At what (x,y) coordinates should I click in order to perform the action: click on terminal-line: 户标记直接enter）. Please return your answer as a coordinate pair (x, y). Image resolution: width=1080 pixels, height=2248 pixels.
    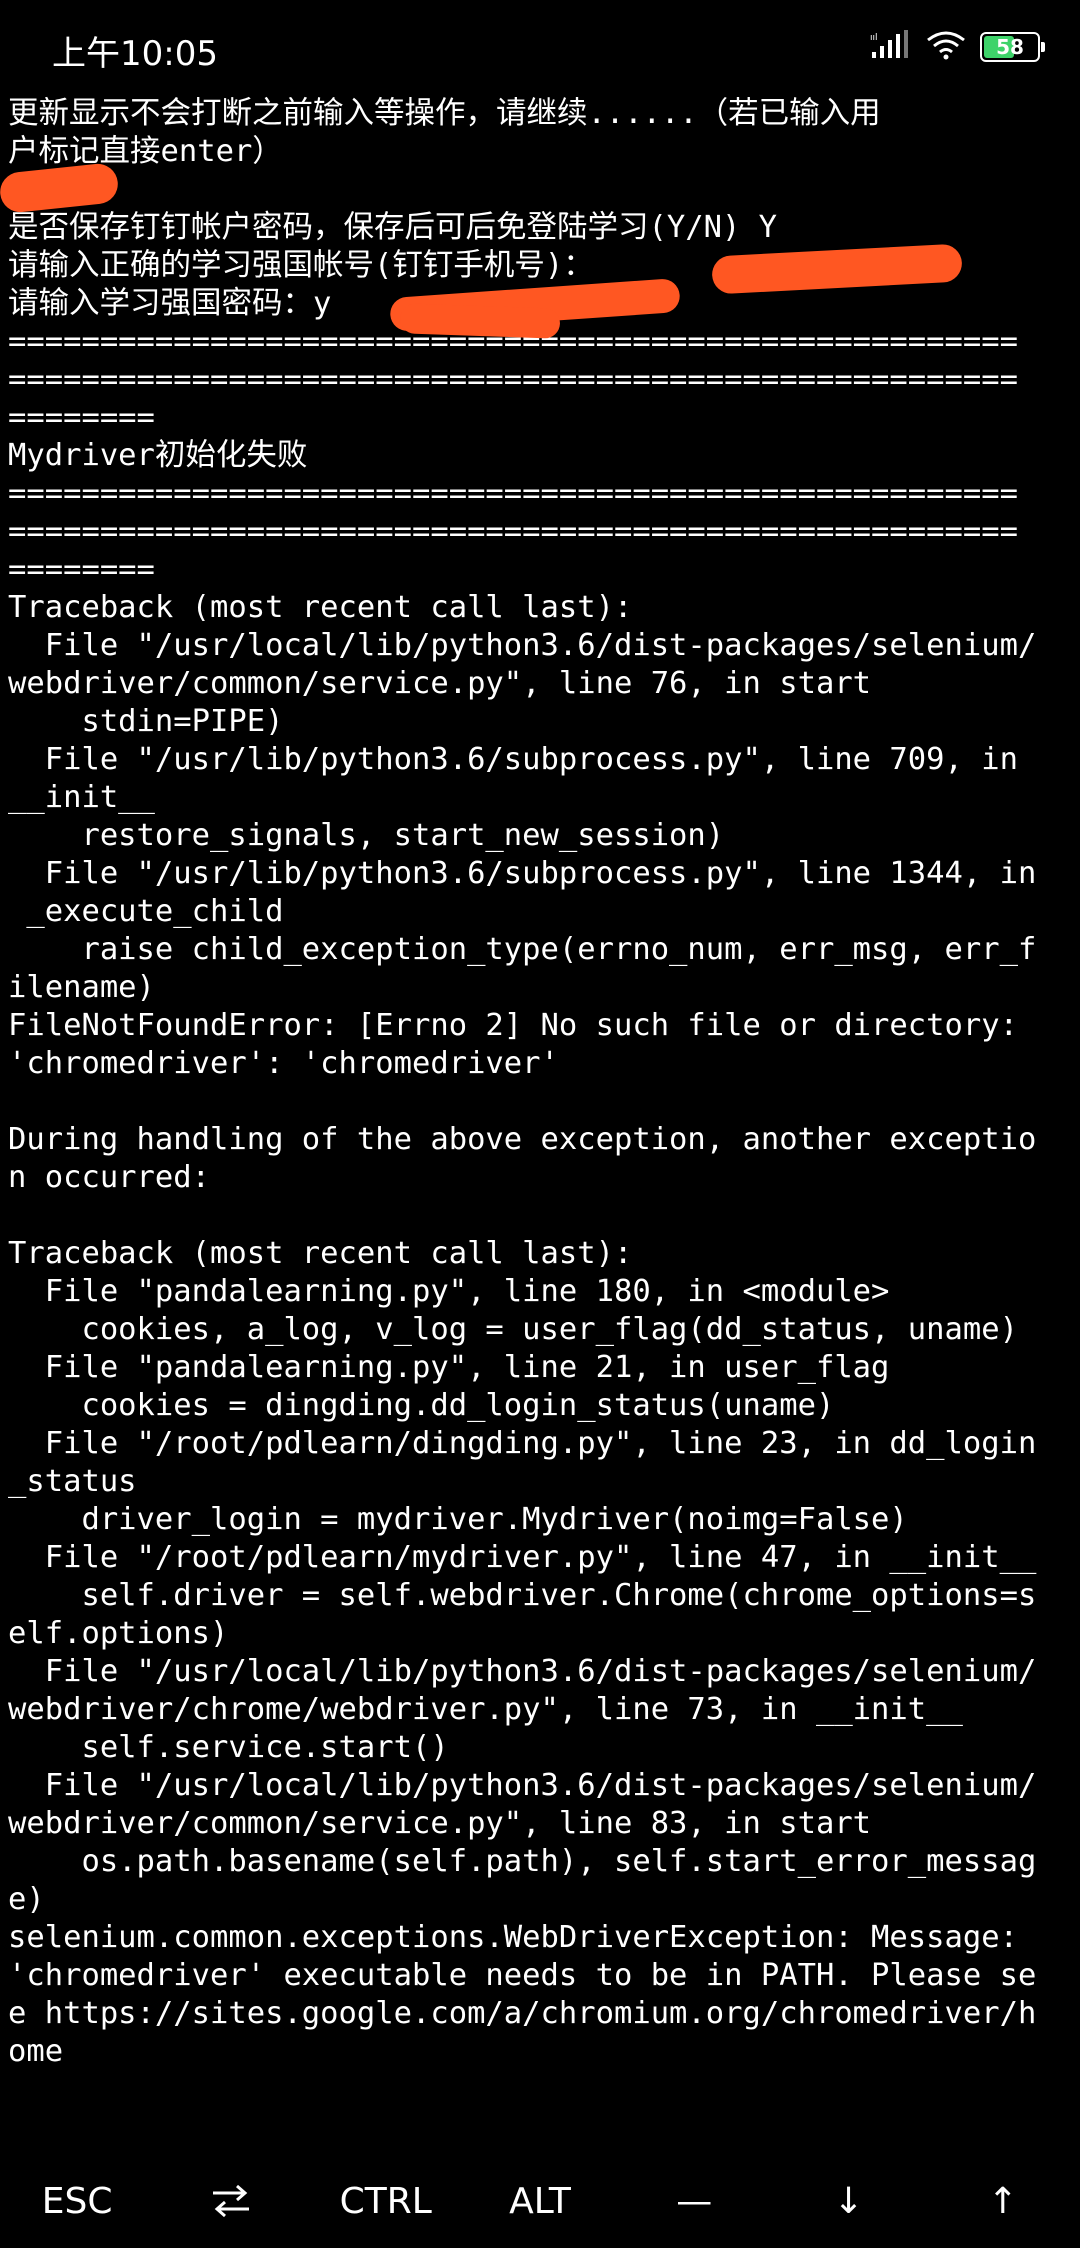
    Looking at the image, I should click on (145, 151).